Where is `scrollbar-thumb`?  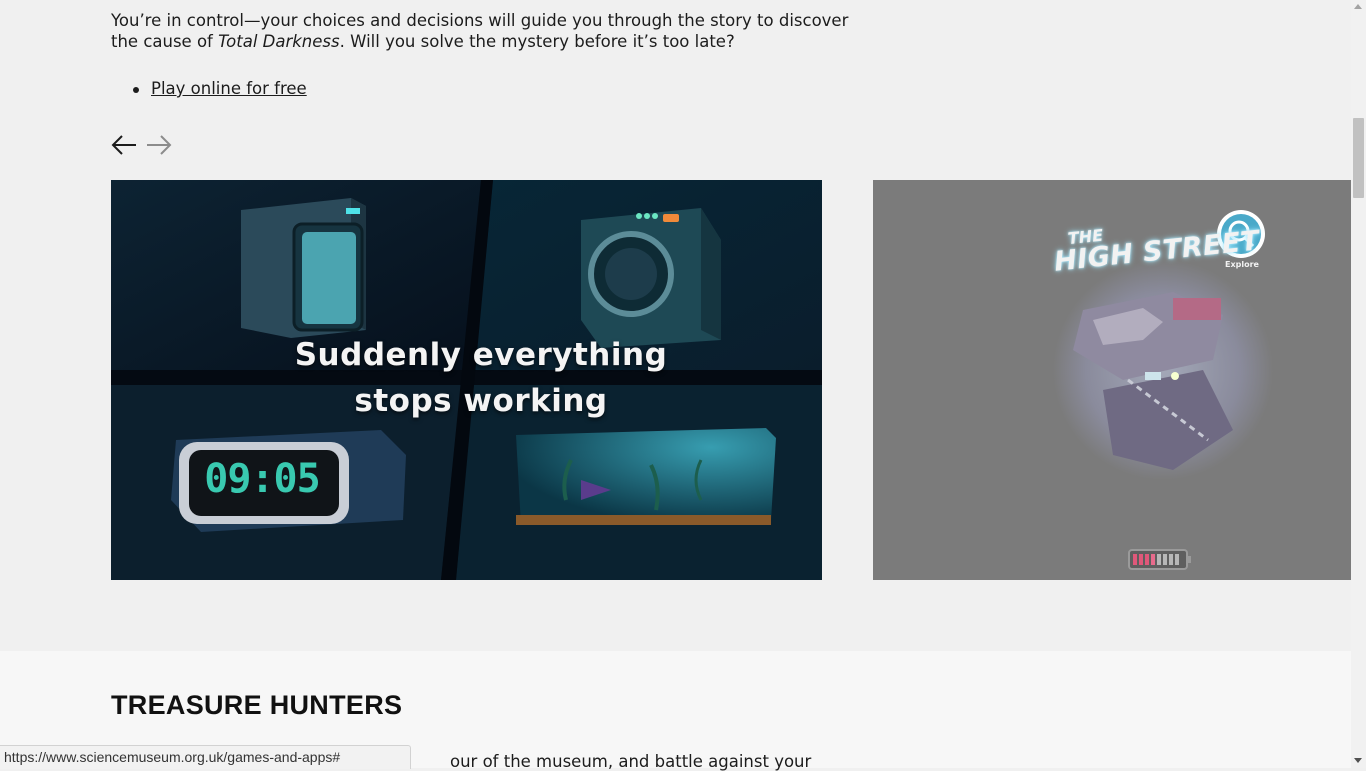
scrollbar-thumb is located at coordinates (1358, 158).